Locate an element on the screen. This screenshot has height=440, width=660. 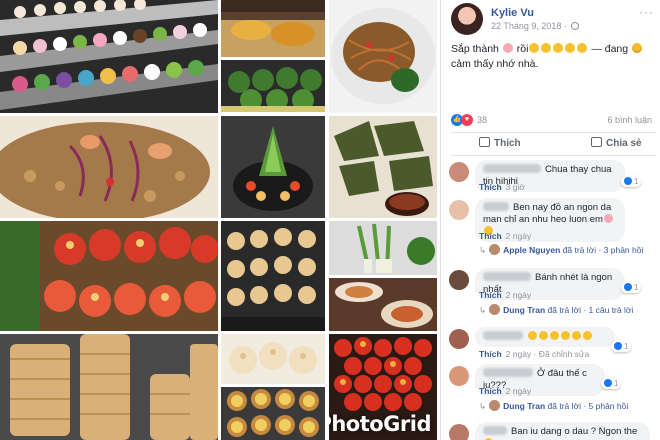
comment-count: 6 bình luận is located at coordinates (629, 120).